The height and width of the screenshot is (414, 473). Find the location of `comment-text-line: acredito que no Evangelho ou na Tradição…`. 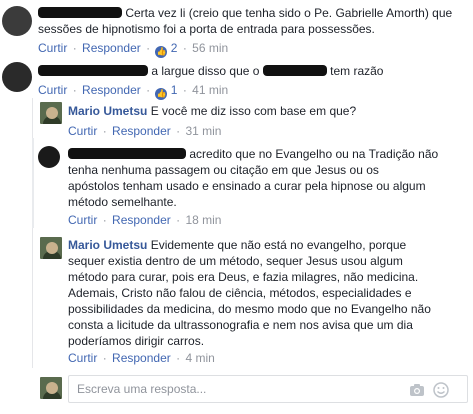

comment-text-line: acredito que no Evangelho ou na Tradição… is located at coordinates (314, 154).